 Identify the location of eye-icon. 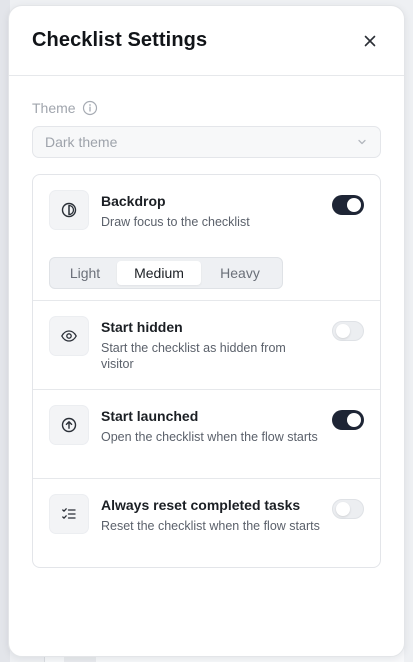
(69, 336).